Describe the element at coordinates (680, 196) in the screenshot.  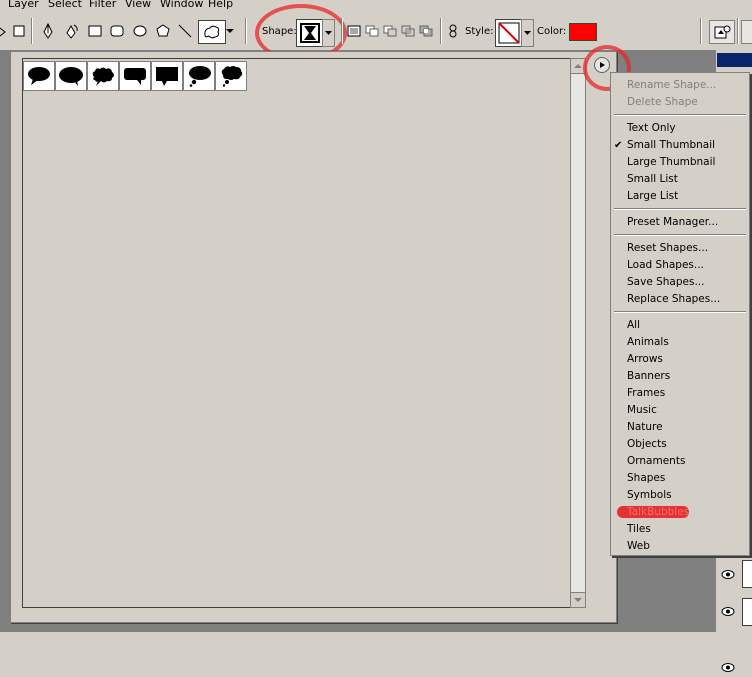
I see `menu-item-large-list: Large List` at that location.